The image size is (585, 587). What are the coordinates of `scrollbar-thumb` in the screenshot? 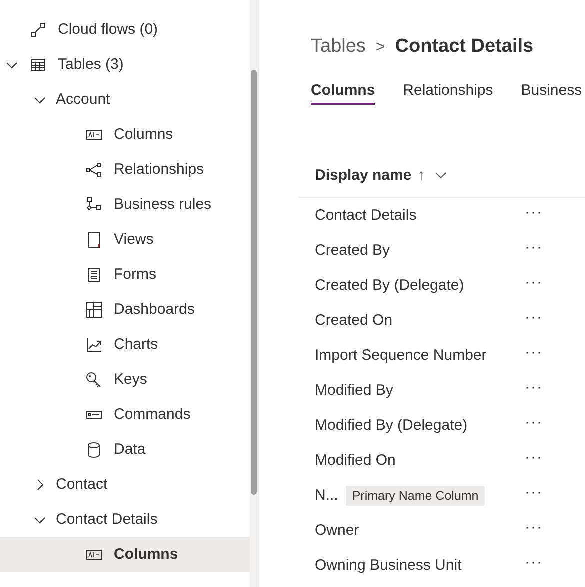 It's located at (254, 282).